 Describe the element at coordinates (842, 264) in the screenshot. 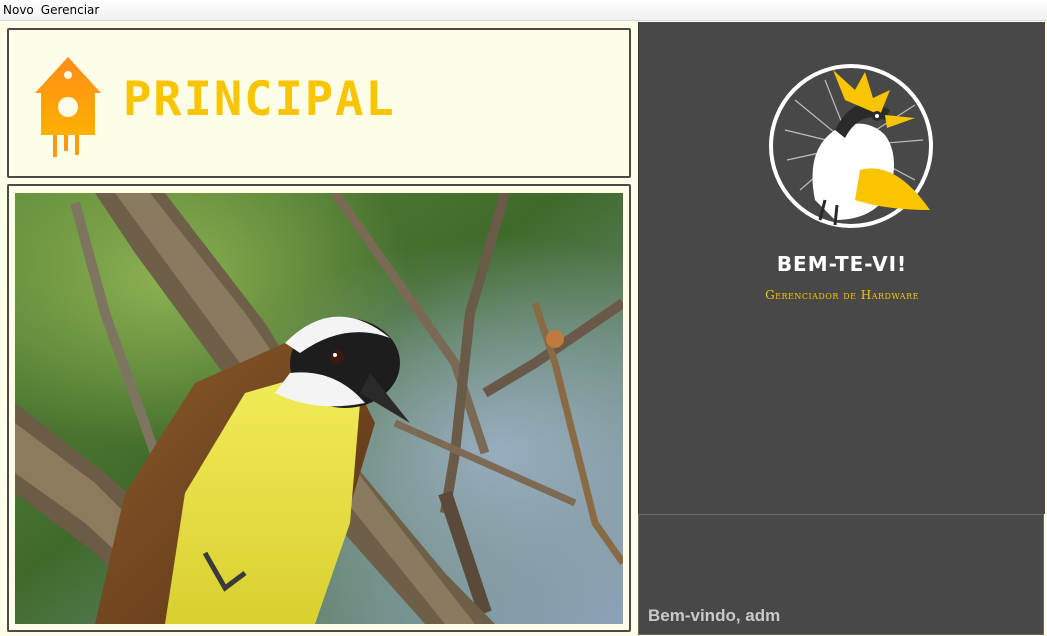

I see `brand-name: BEM-TE-VI!` at that location.